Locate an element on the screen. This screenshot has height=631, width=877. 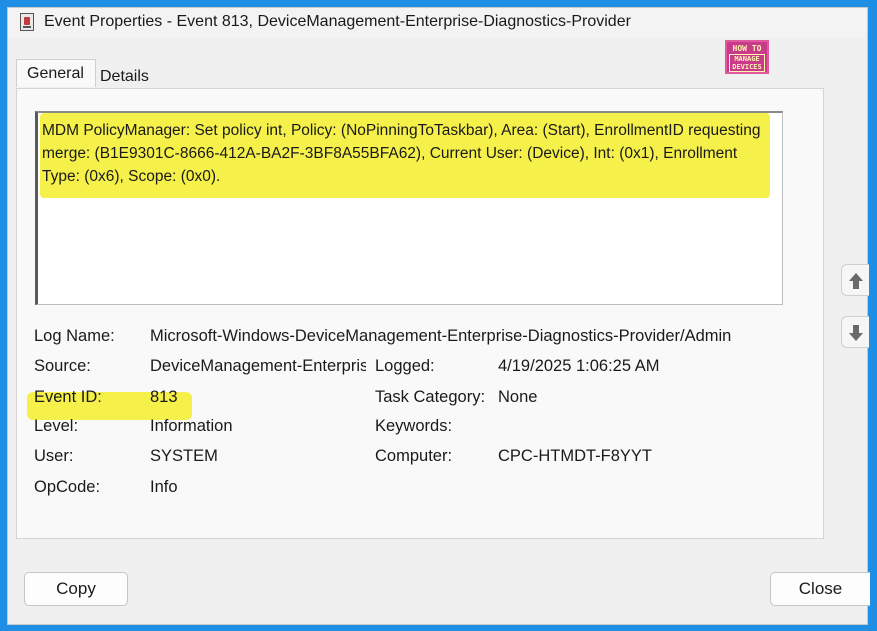
arrow-up-icon is located at coordinates (856, 281).